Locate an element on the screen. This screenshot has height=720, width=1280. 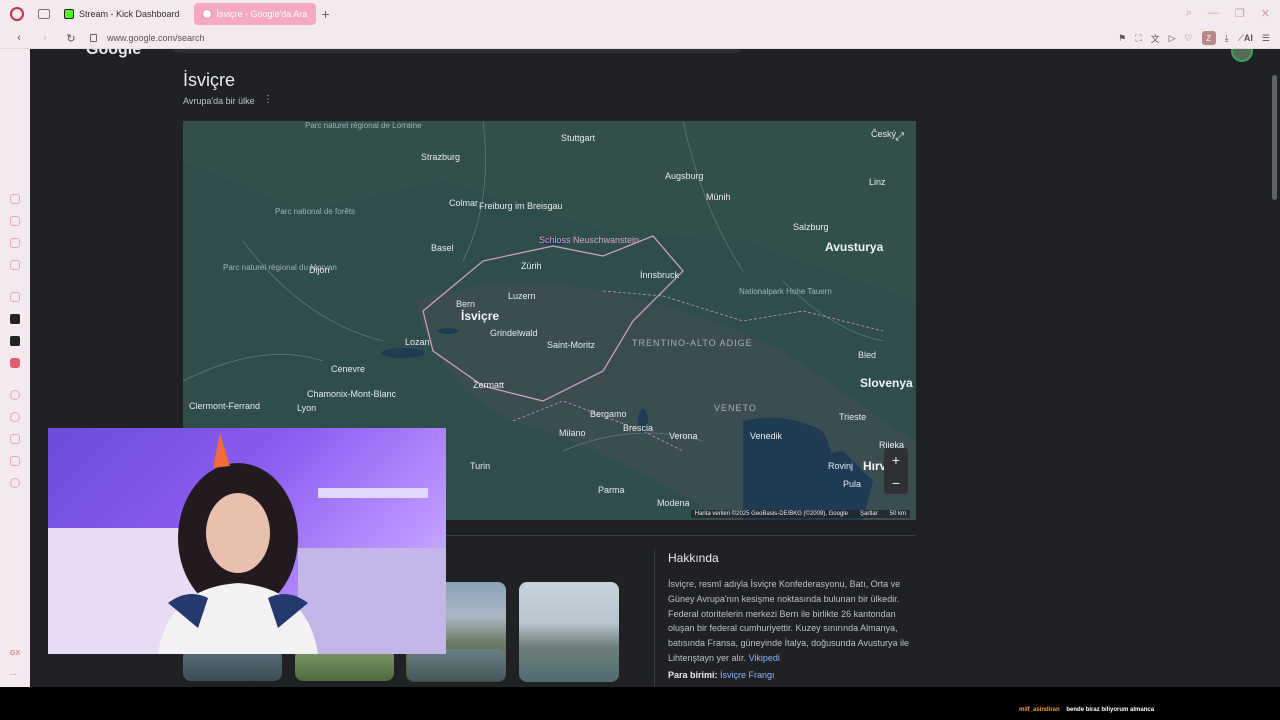
forward-button: › is located at coordinates (45, 38).